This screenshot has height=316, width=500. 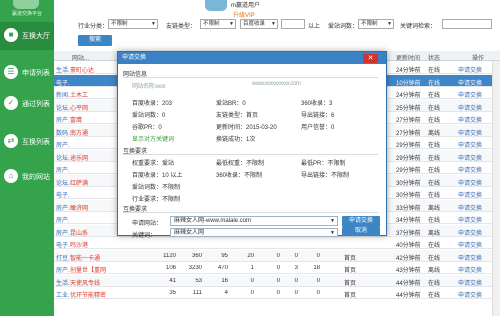 I want to click on row-site-name: 优环节能精密, so click(x=96, y=294).